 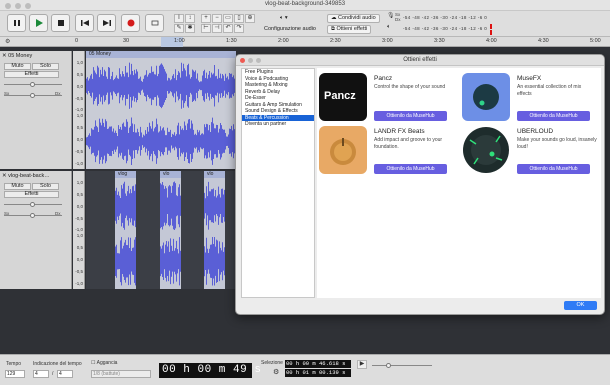 What do you see at coordinates (410, 87) in the screenshot?
I see `card-description: Control the shape of your sound` at bounding box center [410, 87].